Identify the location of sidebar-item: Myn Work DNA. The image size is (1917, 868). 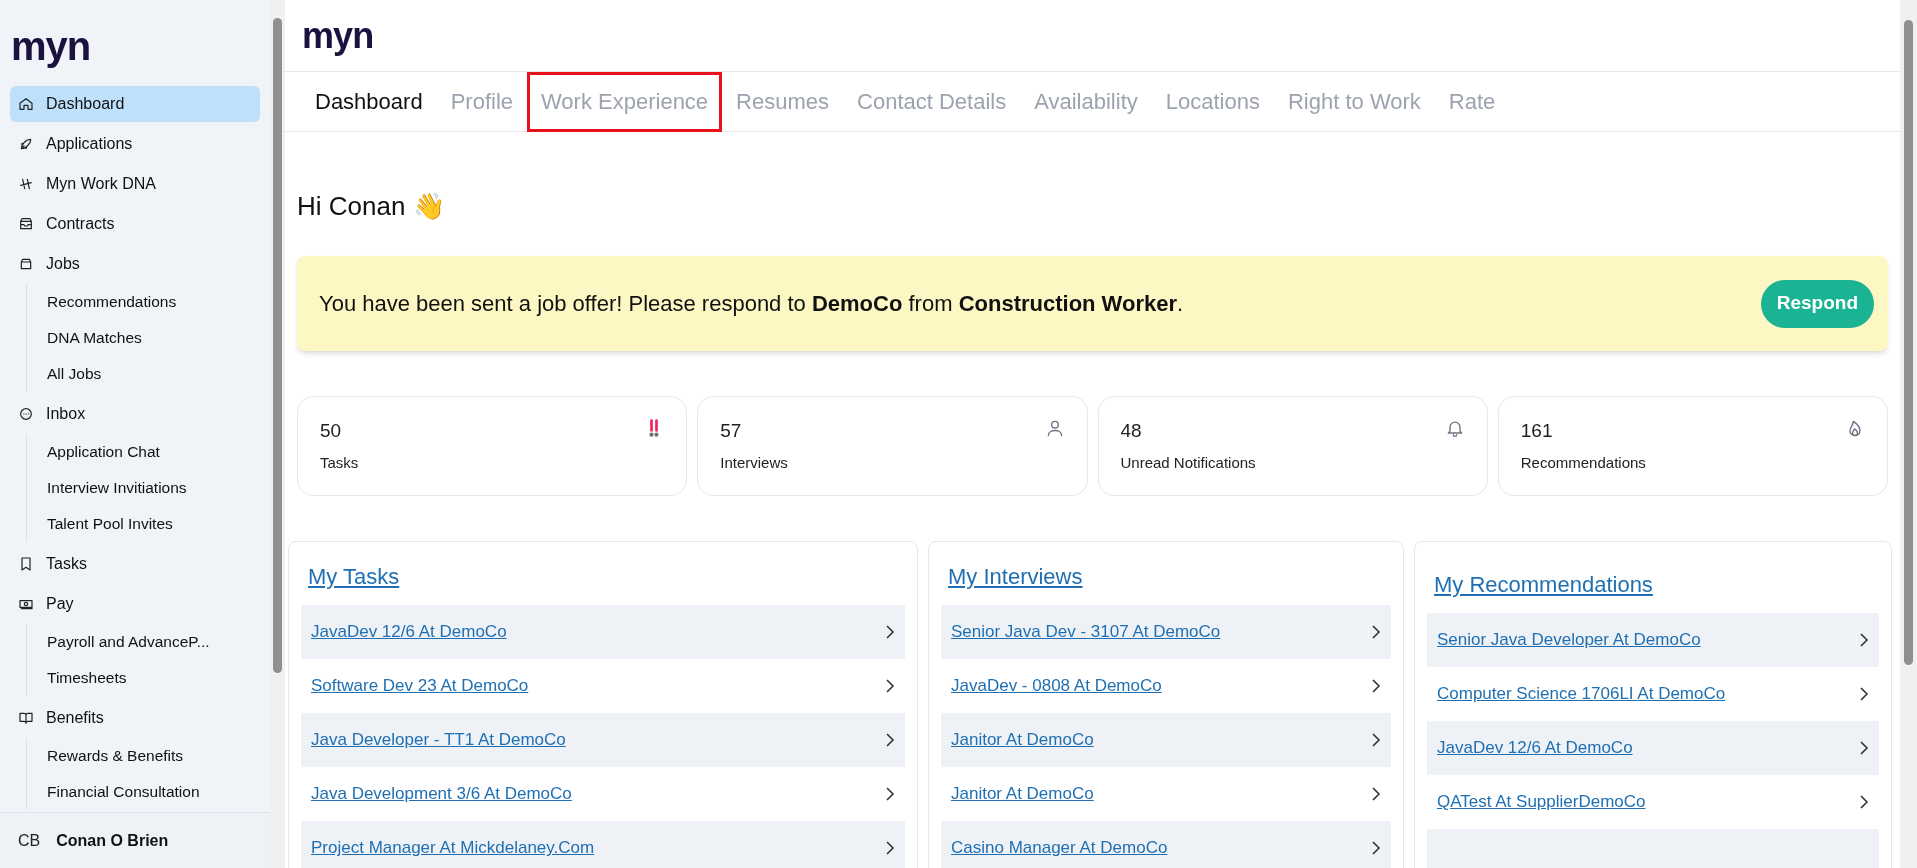
(135, 184).